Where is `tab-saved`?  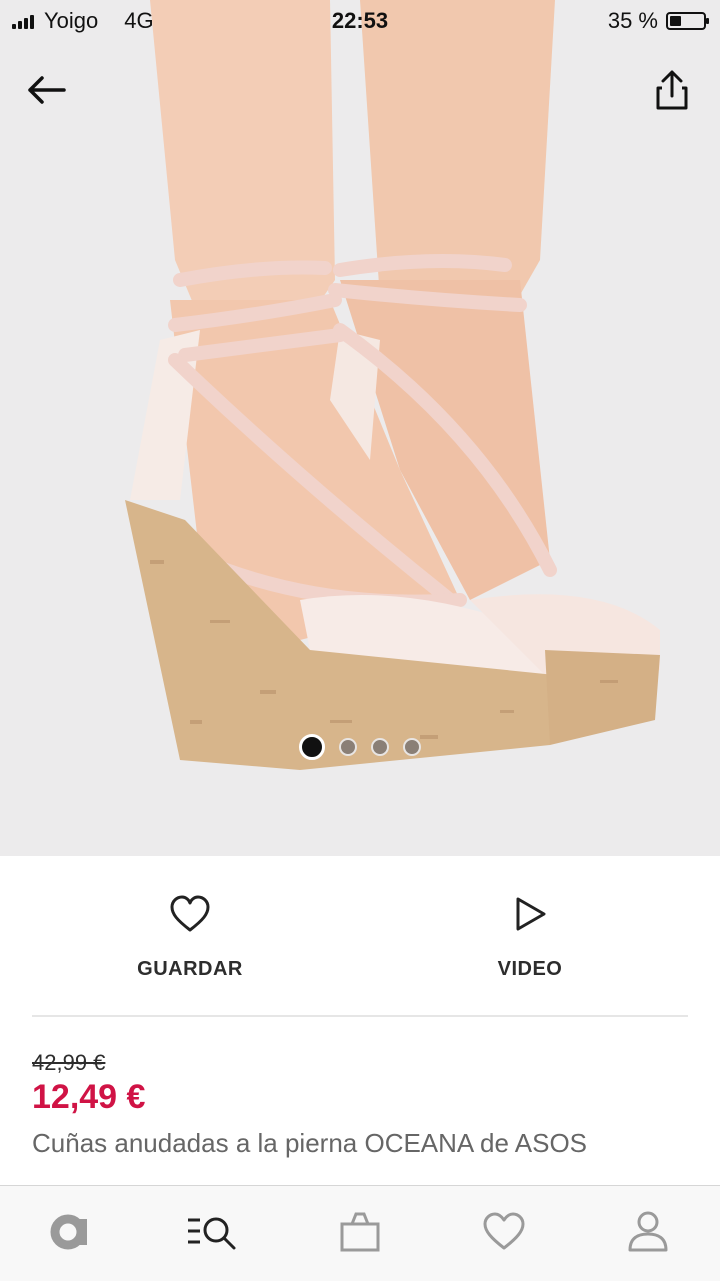
tab-saved is located at coordinates (504, 1236).